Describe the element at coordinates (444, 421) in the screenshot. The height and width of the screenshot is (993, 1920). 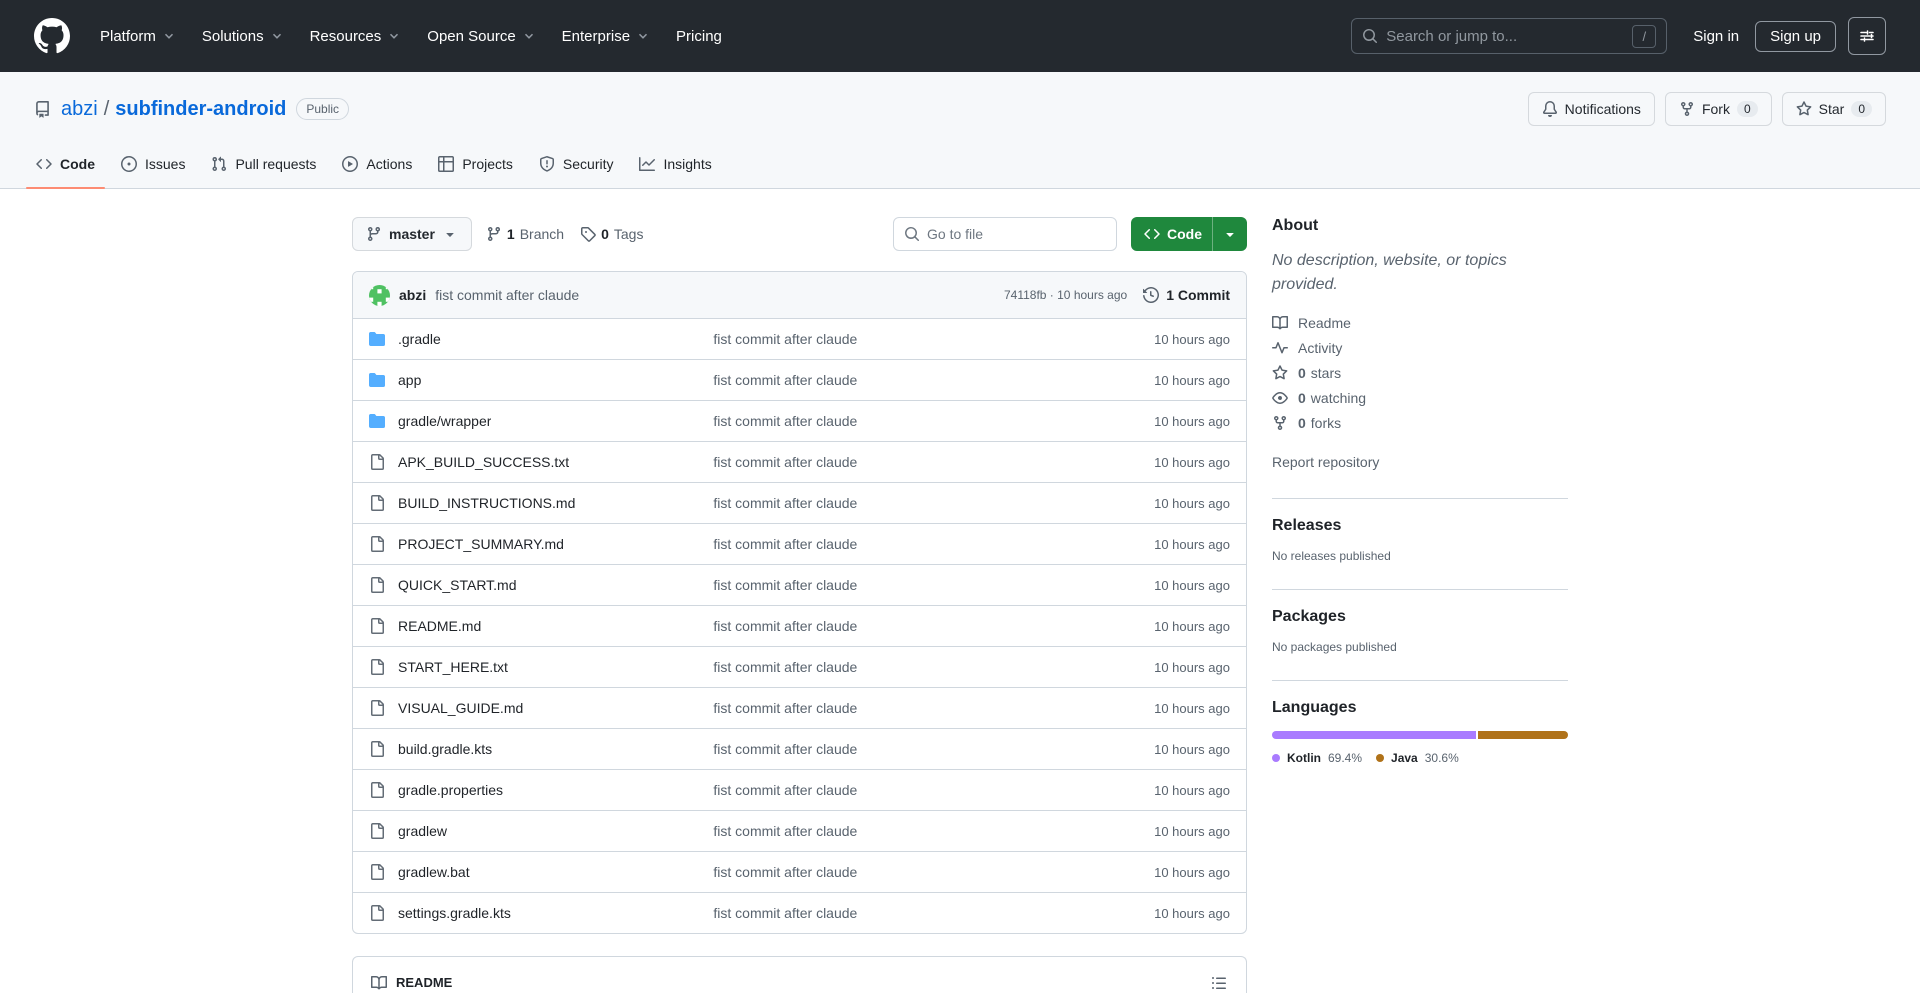
I see `file-name: gradle/wrapper` at that location.